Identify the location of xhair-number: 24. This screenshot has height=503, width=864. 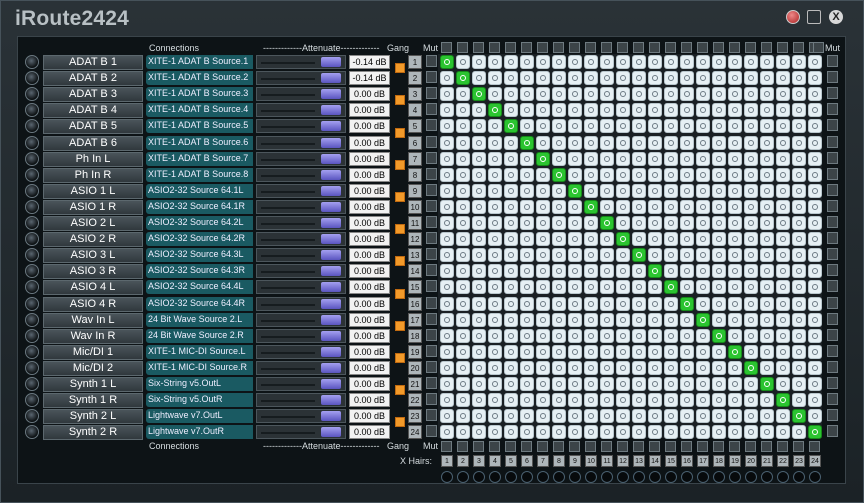
(815, 461).